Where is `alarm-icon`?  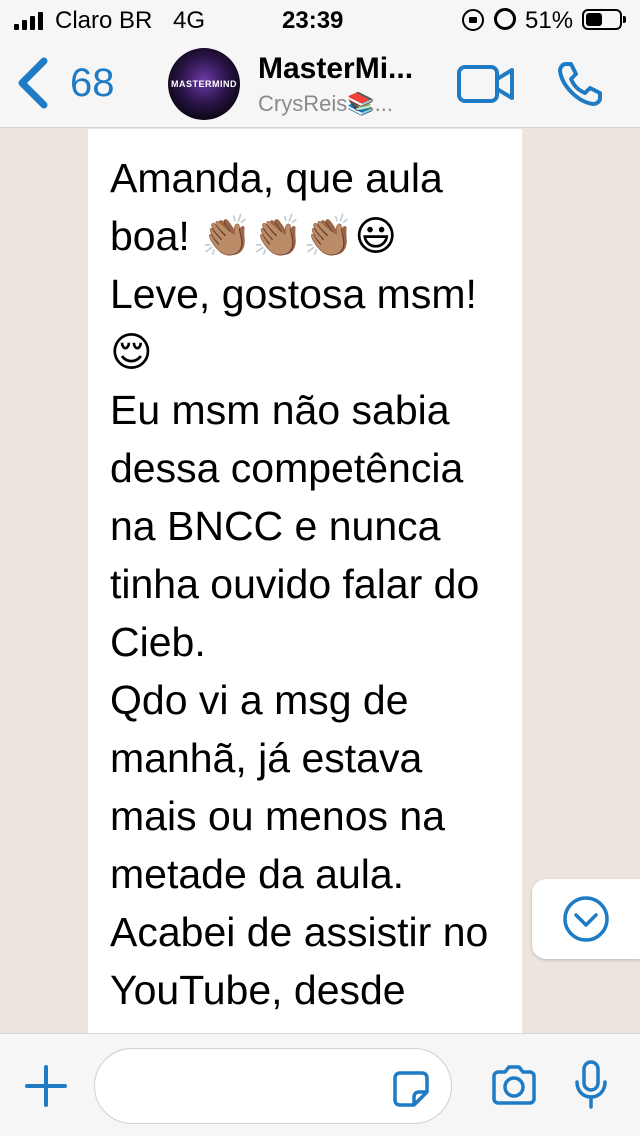 alarm-icon is located at coordinates (505, 19).